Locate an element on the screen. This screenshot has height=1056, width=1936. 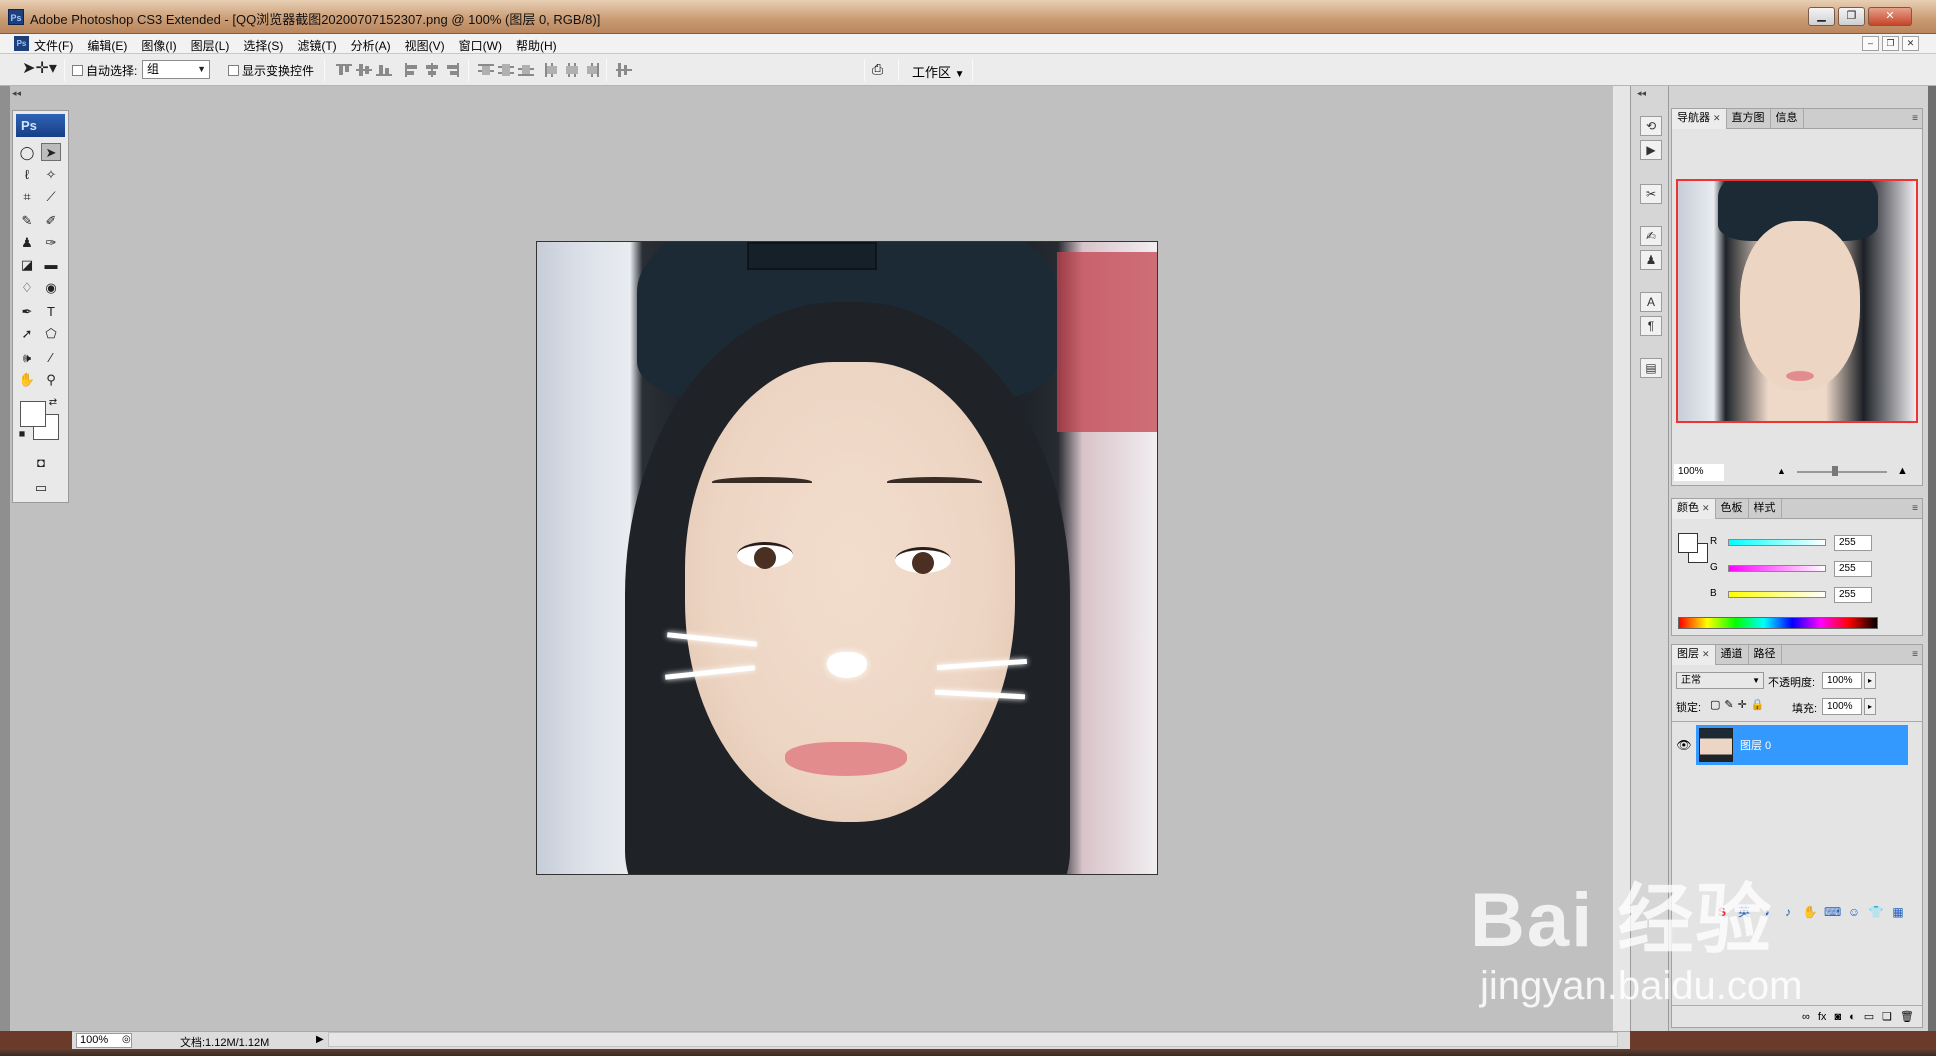
actions-panel-icon: ▶ is located at coordinates (1651, 150).